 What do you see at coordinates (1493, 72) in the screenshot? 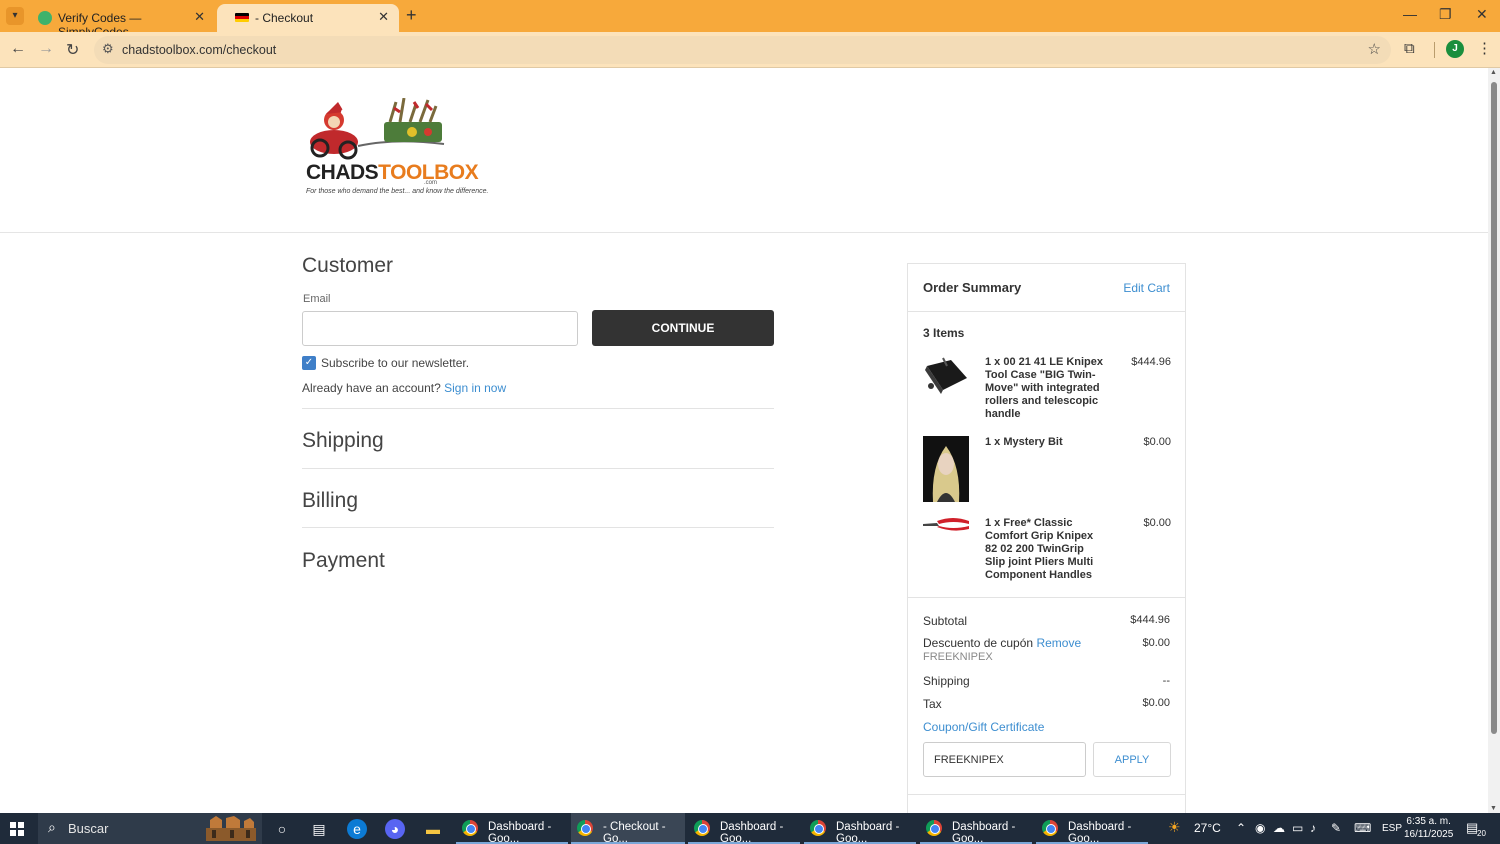
I see `scroll-up-icon: ▲` at bounding box center [1493, 72].